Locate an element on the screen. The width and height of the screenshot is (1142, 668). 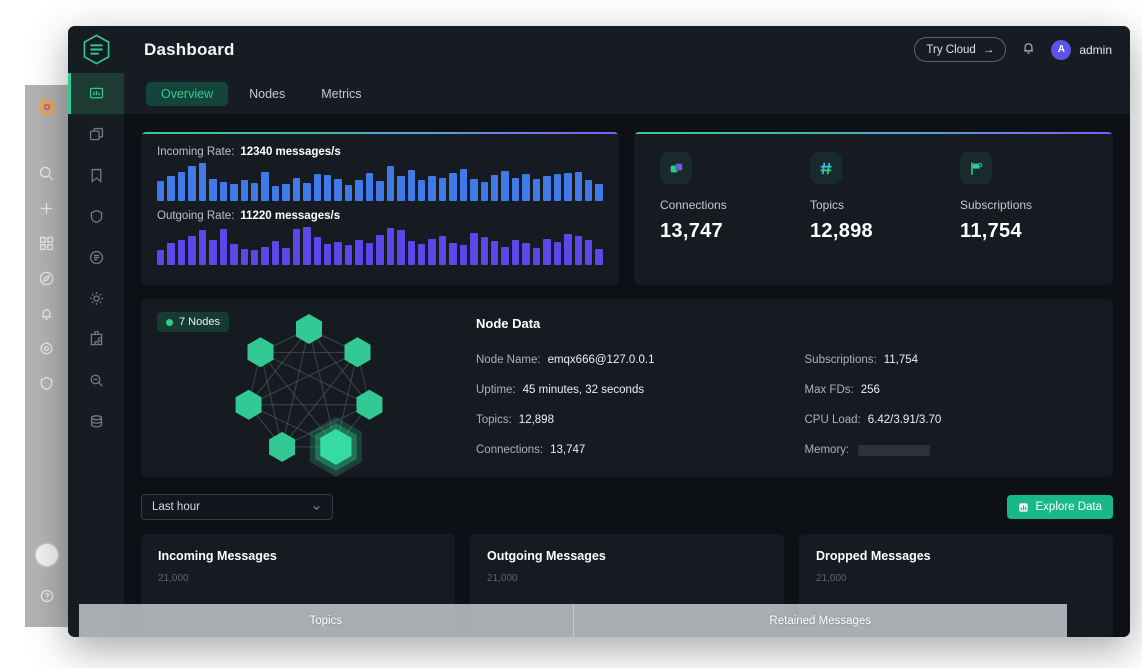
chart-icon is located at coordinates (1023, 507).